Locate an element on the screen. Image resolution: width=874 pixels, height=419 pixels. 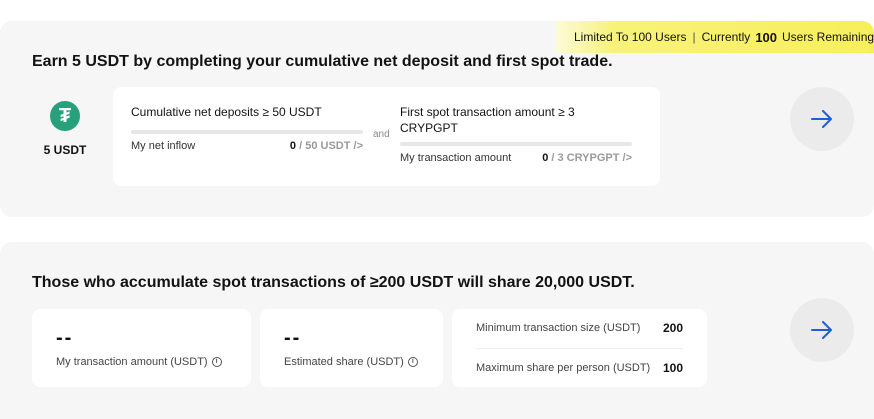
estimated-share-label-row: Estimated share (USDT) i is located at coordinates (351, 362).